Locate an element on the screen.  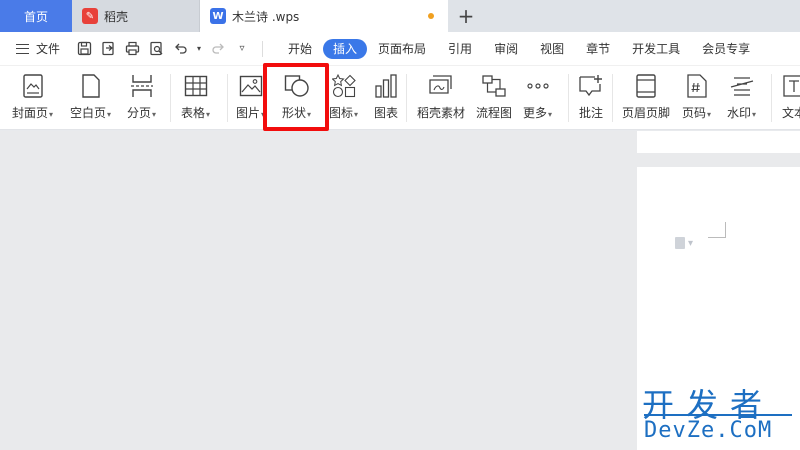
file-menu-label: 文件 is located at coordinates (48, 49).